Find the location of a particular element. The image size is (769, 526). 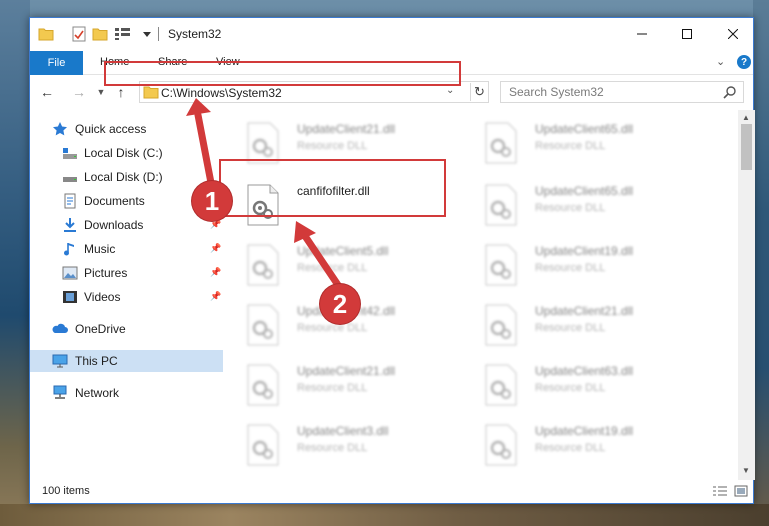

back-button: ← is located at coordinates (47, 92).